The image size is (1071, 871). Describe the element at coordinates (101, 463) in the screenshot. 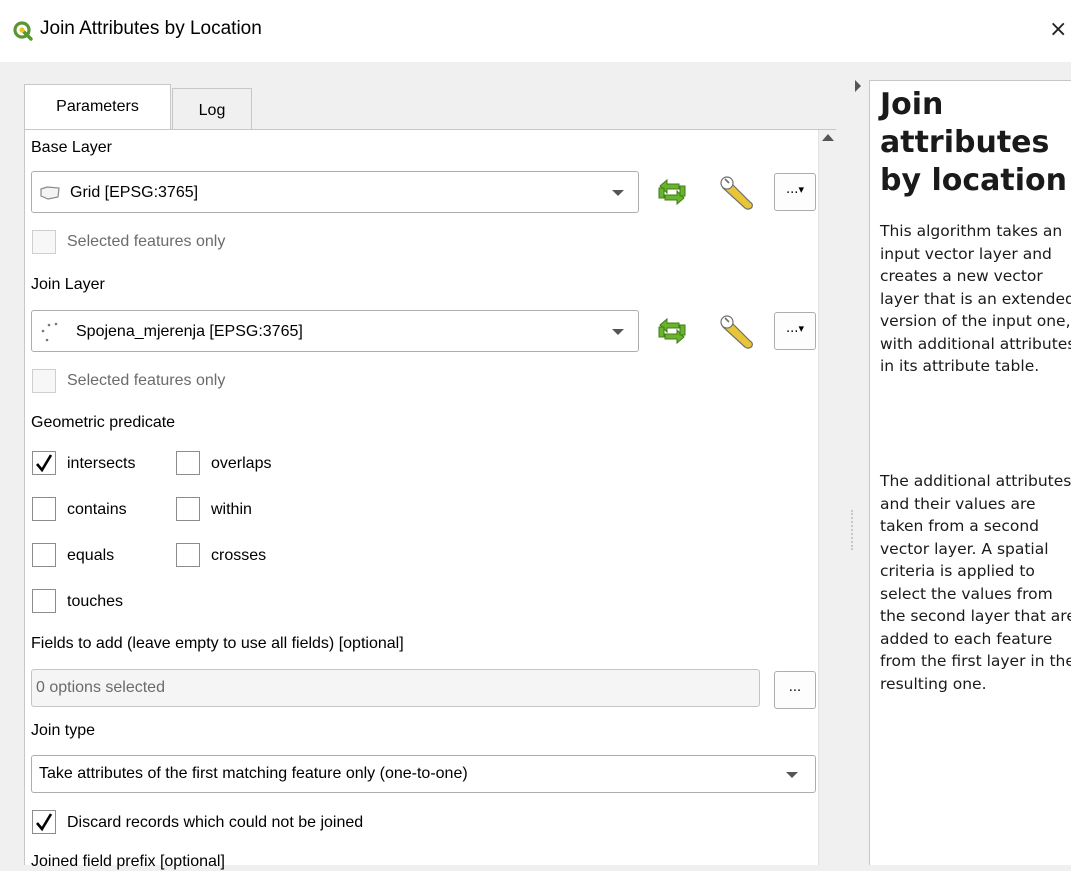

I see `predicate-intersects-label: intersects` at that location.